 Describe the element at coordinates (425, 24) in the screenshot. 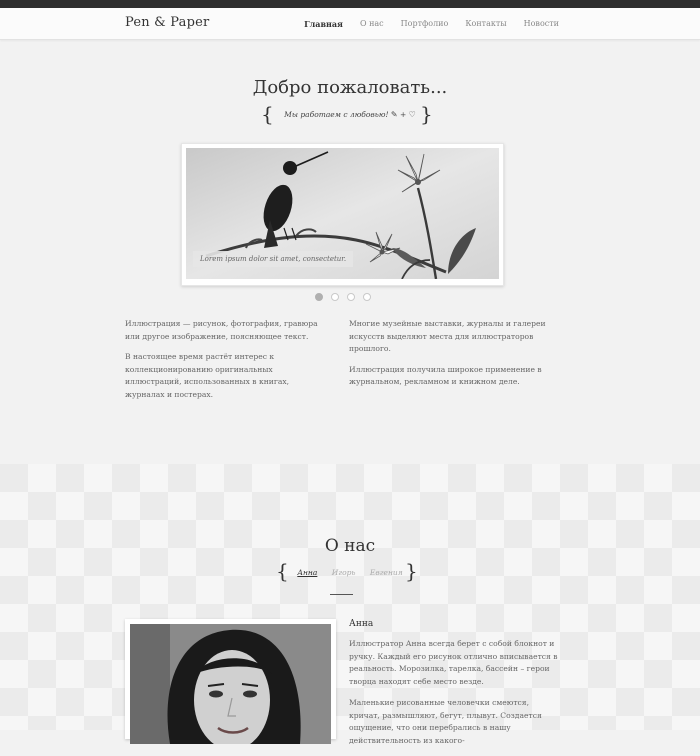

I see `nav-portfolio: Портфолио` at that location.